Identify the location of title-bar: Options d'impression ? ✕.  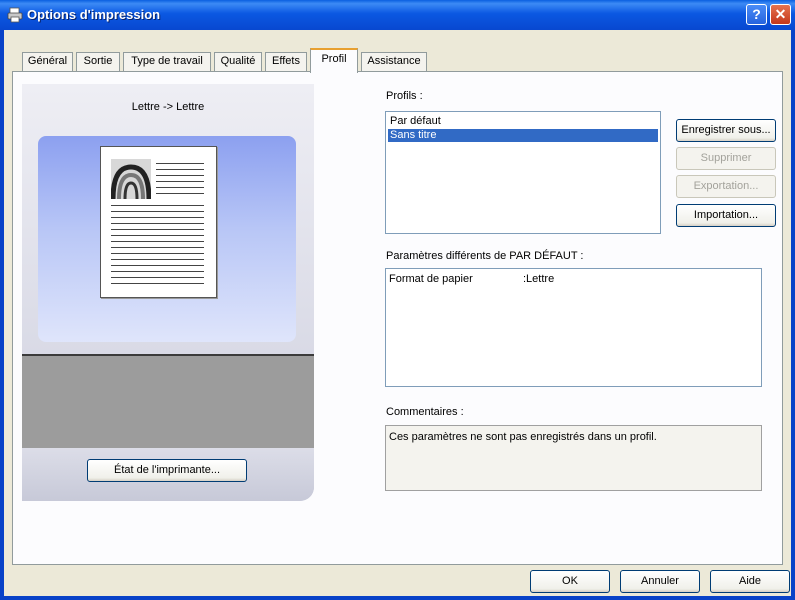
(397, 15).